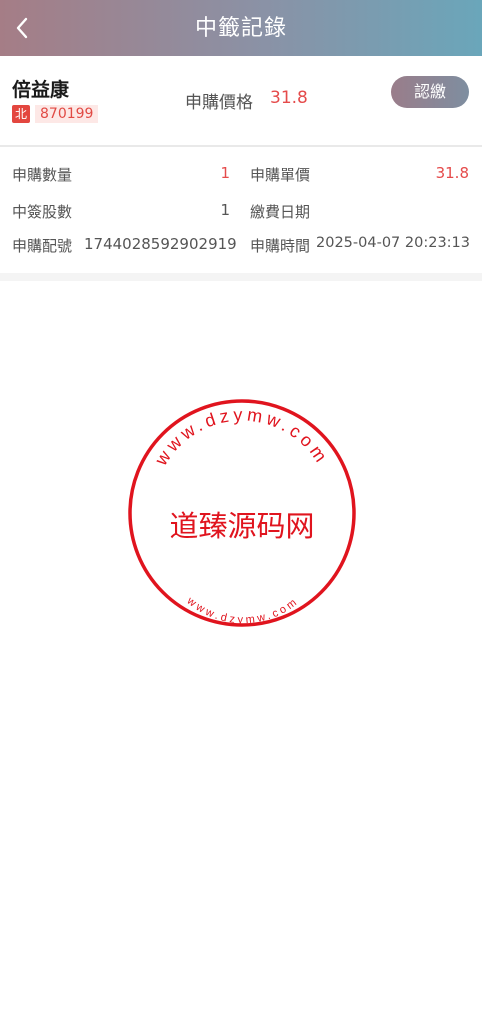  What do you see at coordinates (393, 243) in the screenshot?
I see `time-value: 2025-04-07 20:23:13` at bounding box center [393, 243].